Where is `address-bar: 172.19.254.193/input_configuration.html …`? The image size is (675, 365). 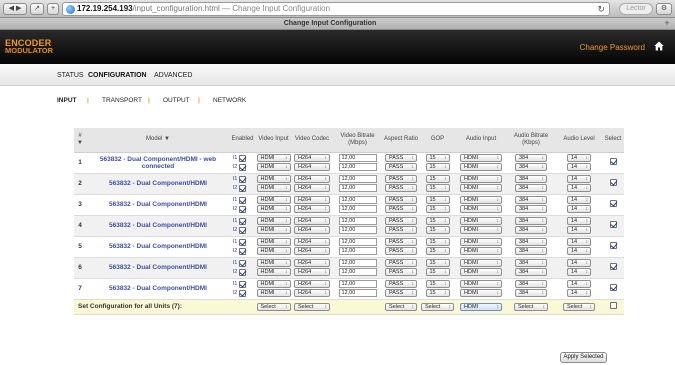 address-bar: 172.19.254.193/input_configuration.html … is located at coordinates (336, 9).